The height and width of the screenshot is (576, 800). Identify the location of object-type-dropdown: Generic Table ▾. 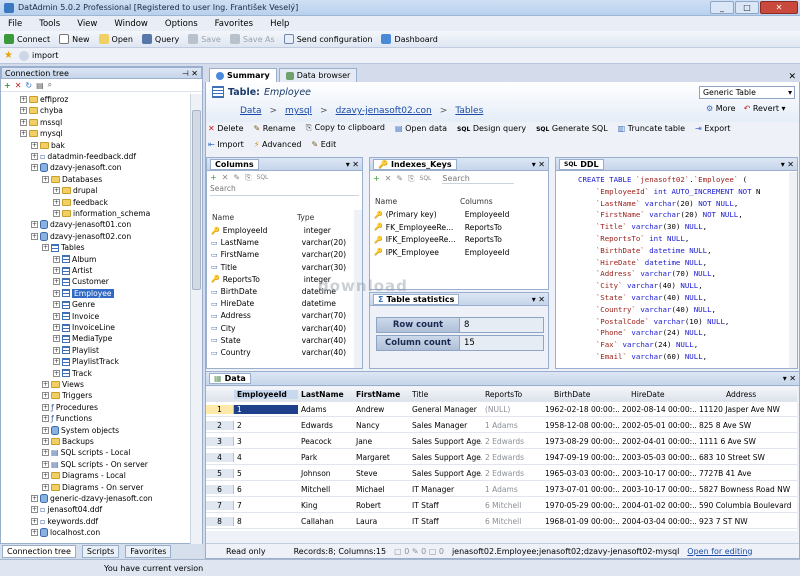
(747, 92).